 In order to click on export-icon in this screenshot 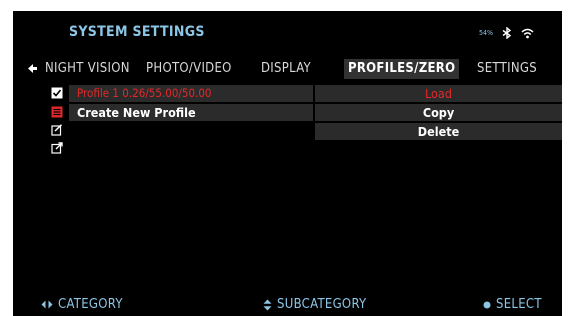, I will do `click(57, 148)`.